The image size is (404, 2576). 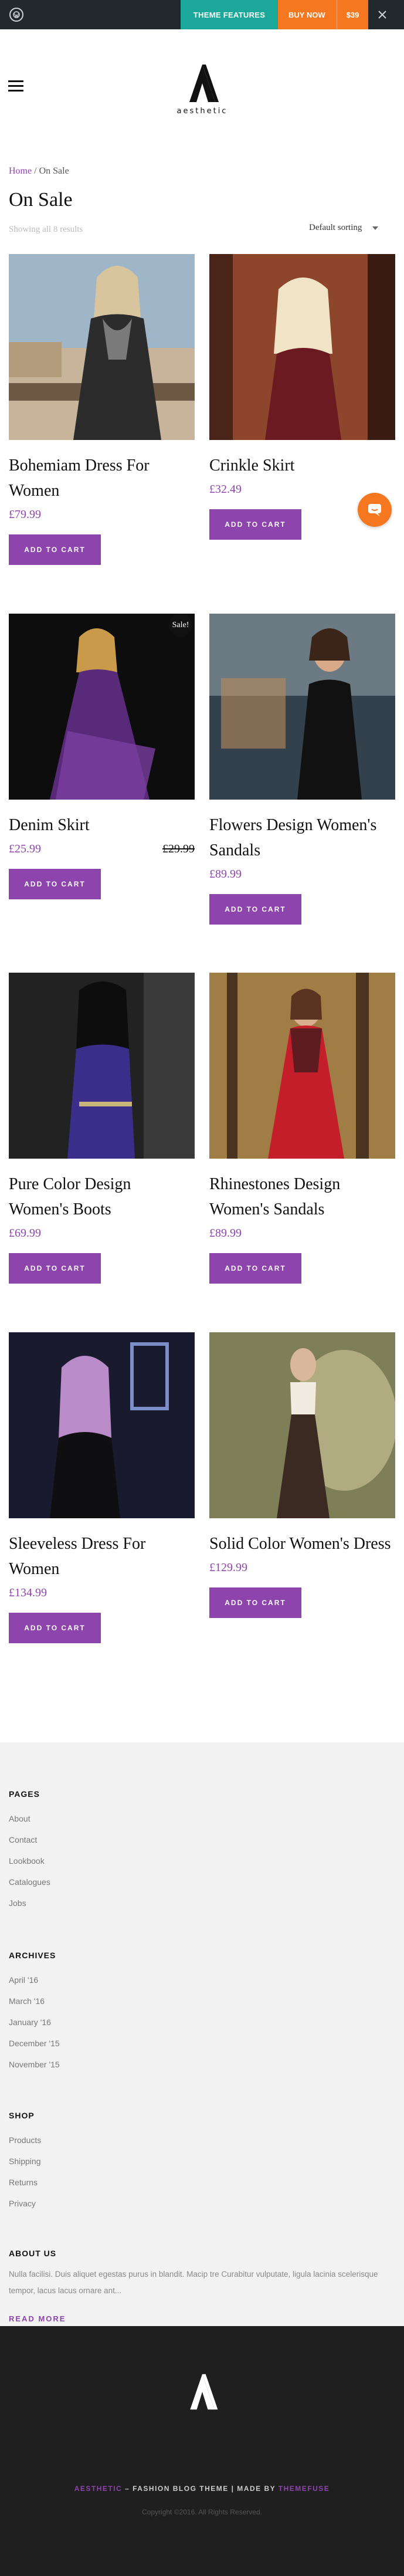 I want to click on product-price: £69.99, so click(x=25, y=1233).